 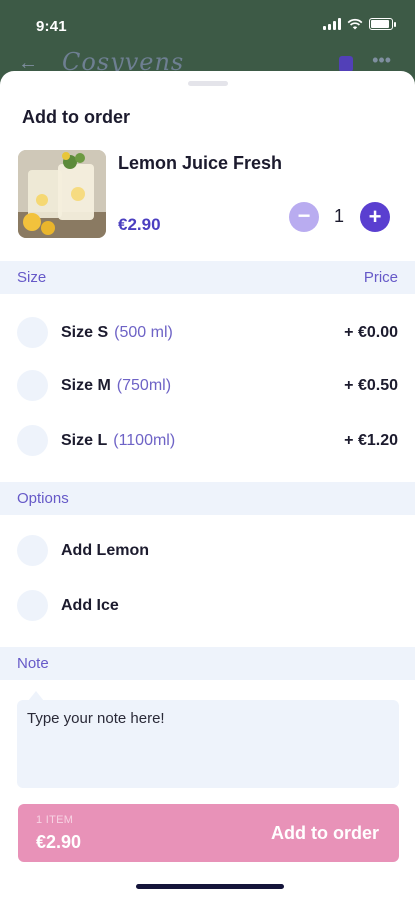 What do you see at coordinates (338, 216) in the screenshot?
I see `quantity-value: 1` at bounding box center [338, 216].